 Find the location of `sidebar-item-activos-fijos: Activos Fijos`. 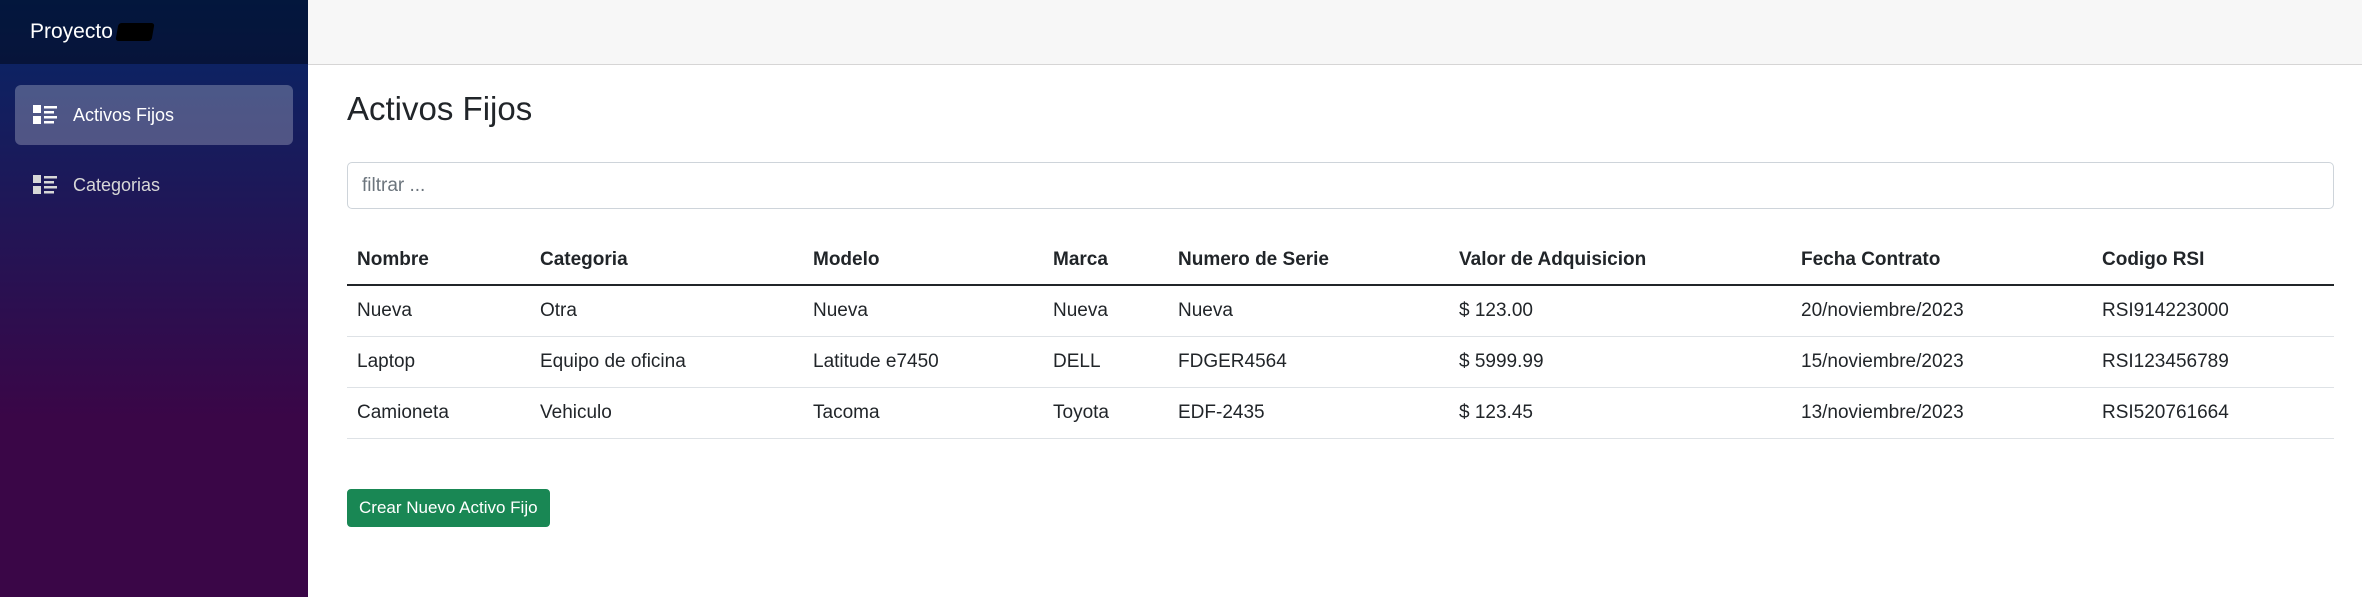

sidebar-item-activos-fijos: Activos Fijos is located at coordinates (154, 115).